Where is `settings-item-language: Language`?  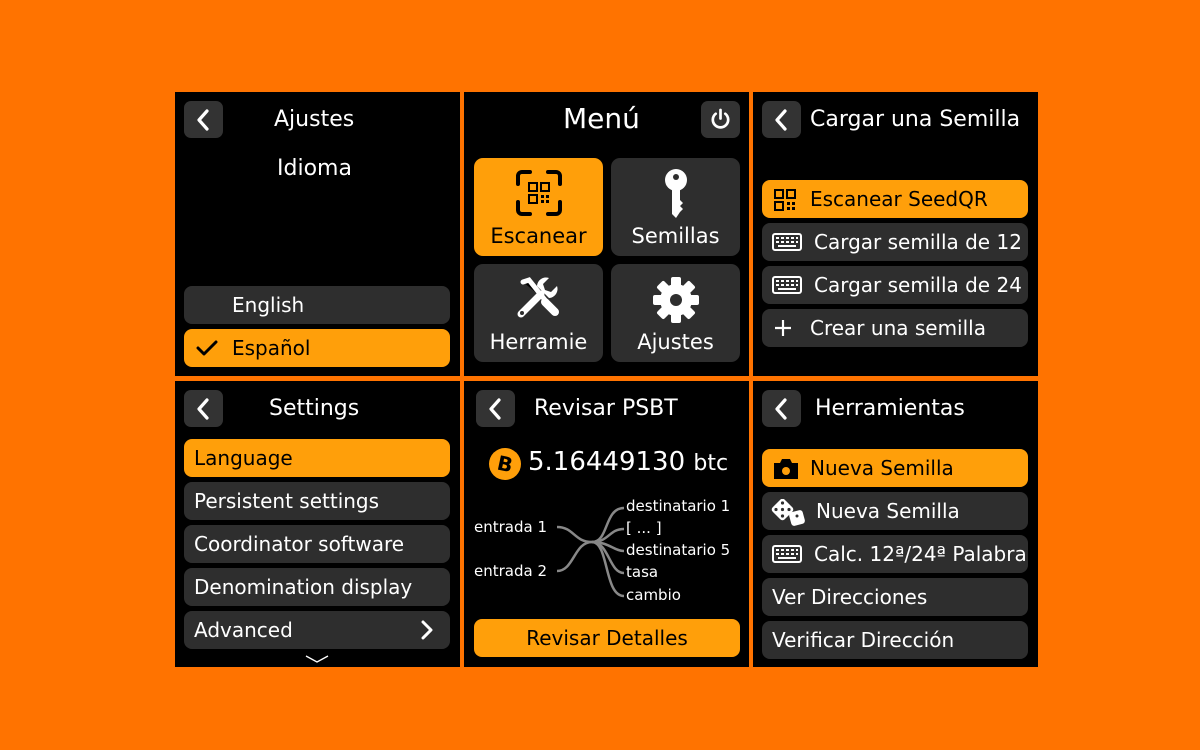 settings-item-language: Language is located at coordinates (317, 458).